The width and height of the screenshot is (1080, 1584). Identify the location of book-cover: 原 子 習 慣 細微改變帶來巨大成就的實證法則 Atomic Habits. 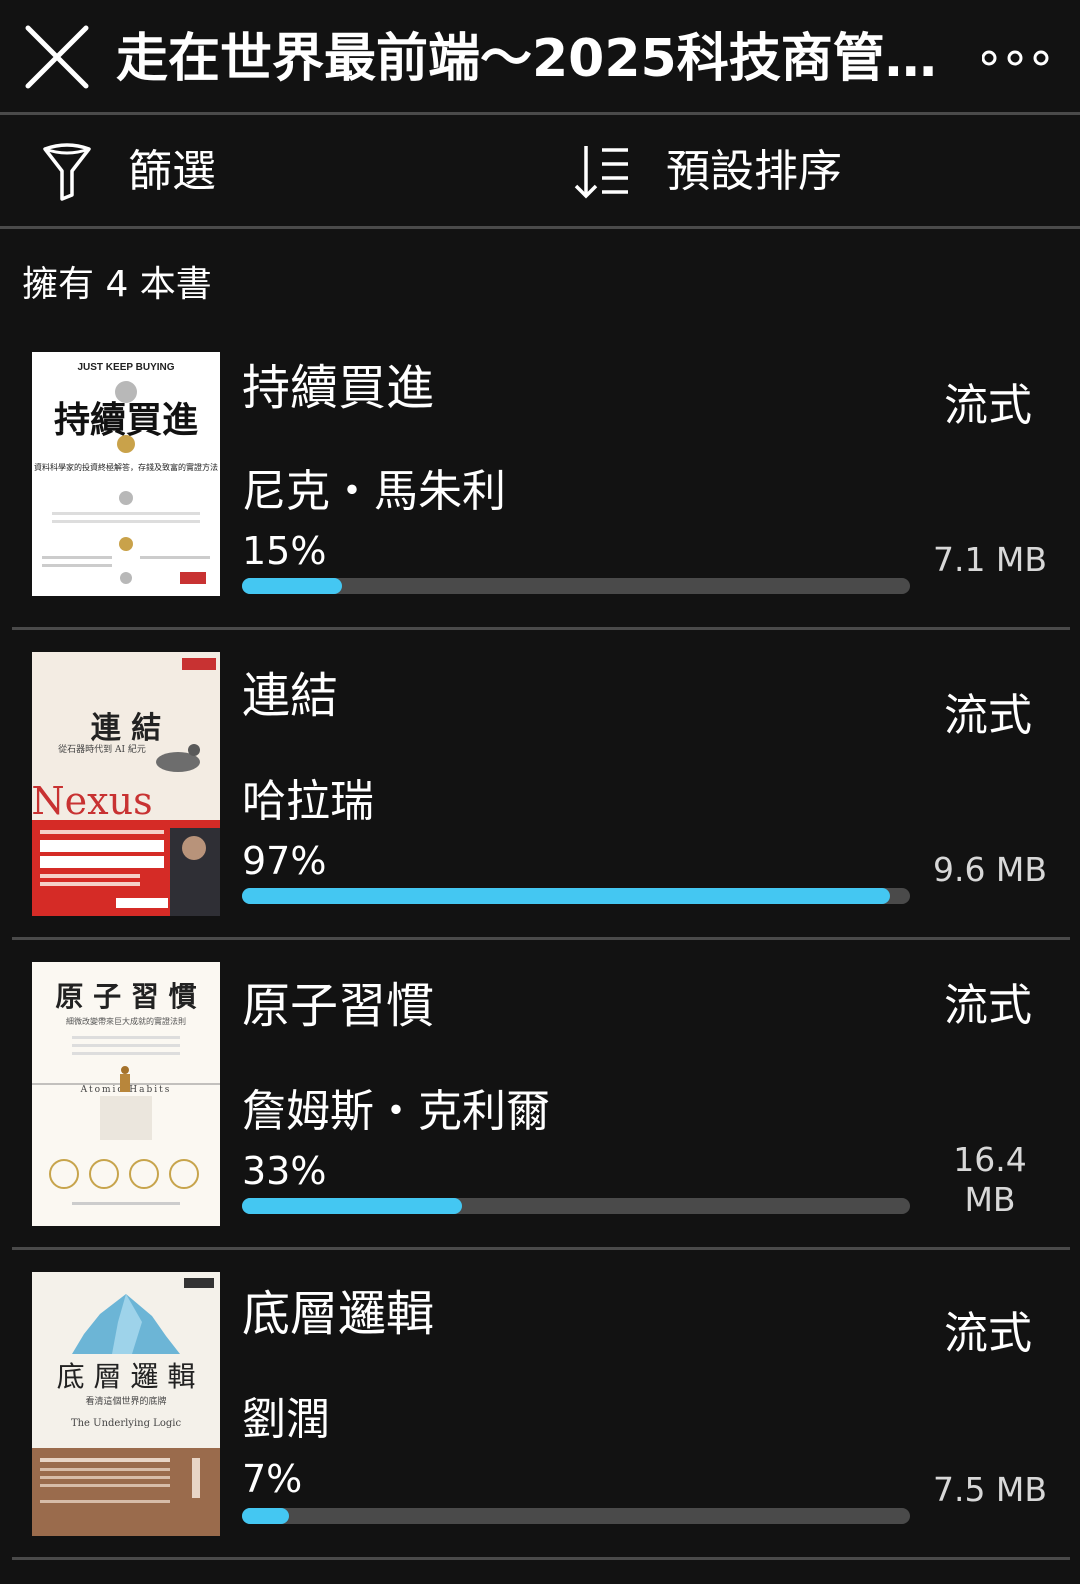
(126, 1094).